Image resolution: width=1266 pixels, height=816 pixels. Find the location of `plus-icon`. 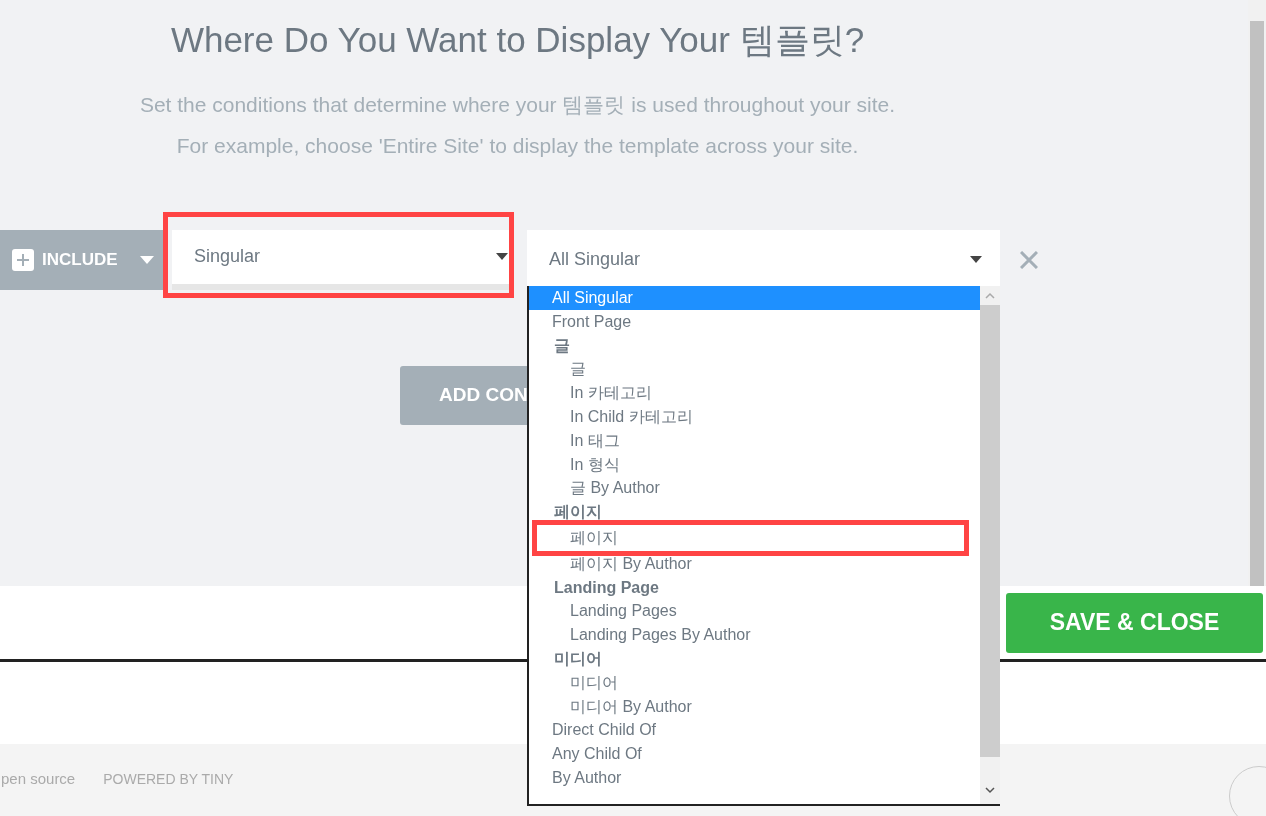

plus-icon is located at coordinates (23, 259).